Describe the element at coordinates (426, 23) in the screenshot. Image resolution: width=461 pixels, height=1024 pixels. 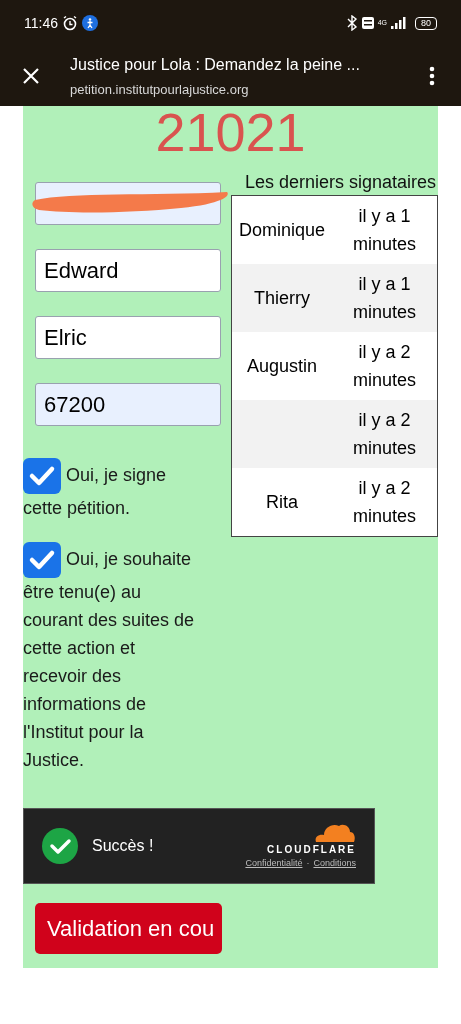
I see `battery-indicator: 80` at that location.